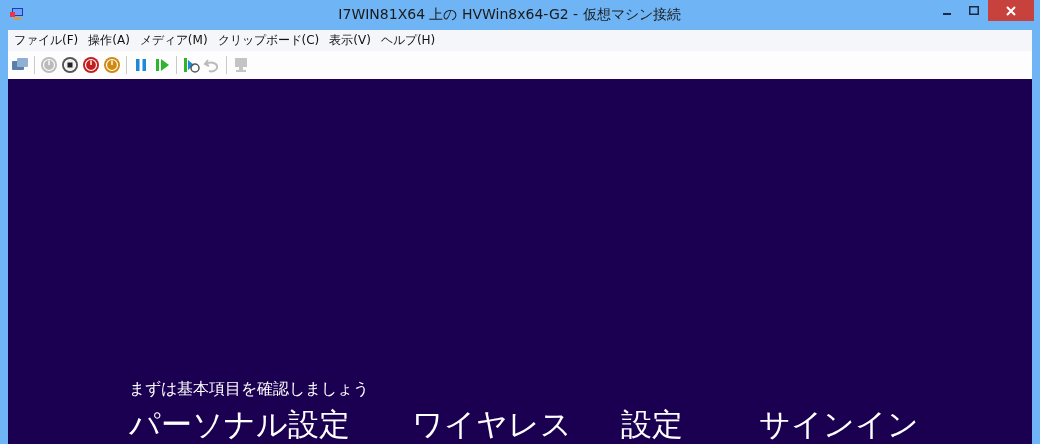  I want to click on minimize-icon, so click(947, 14).